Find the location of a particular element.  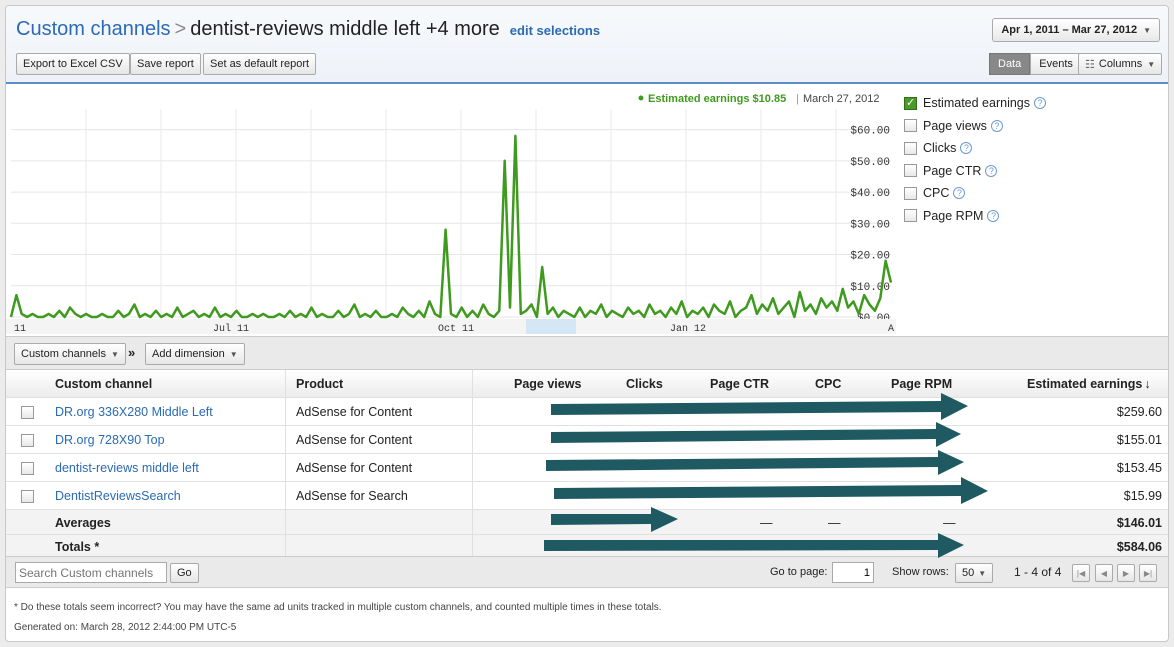

metric-option: Page views? is located at coordinates (1034, 126).